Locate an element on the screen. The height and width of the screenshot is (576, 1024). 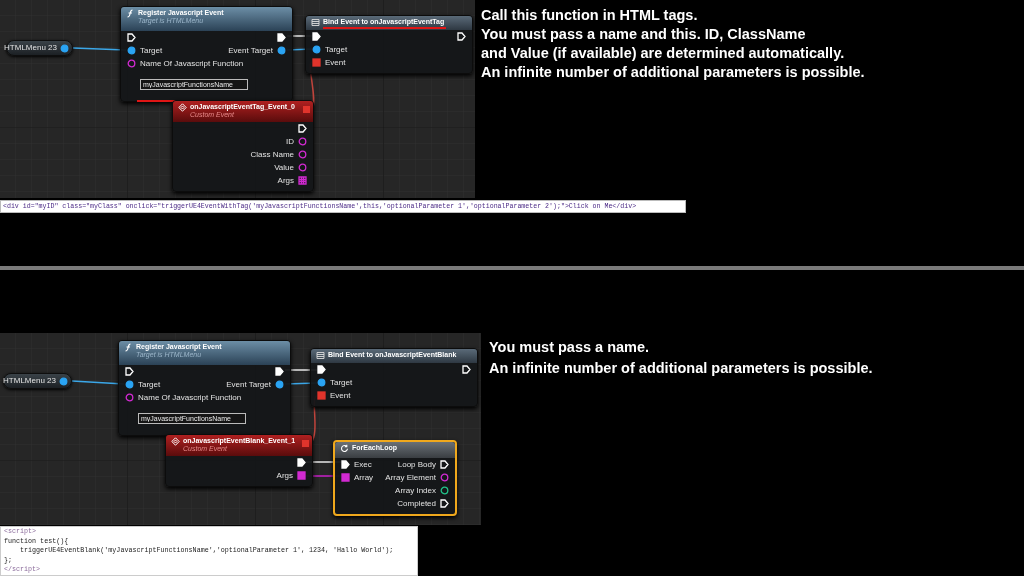
pin-label: Array Element is located at coordinates (410, 477).